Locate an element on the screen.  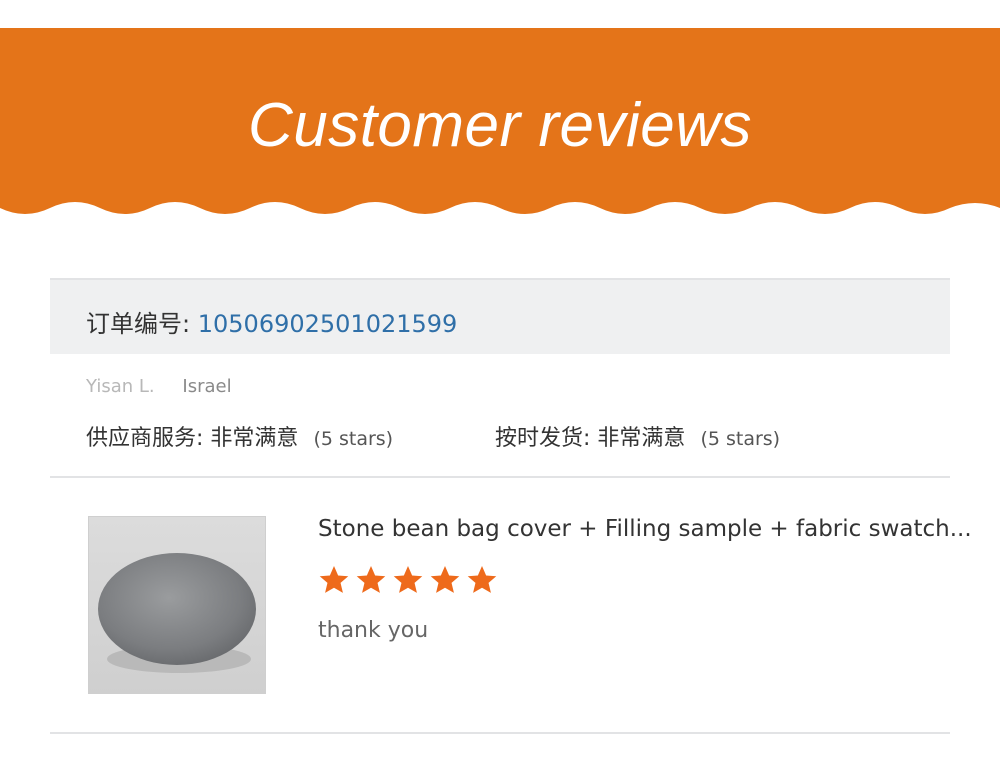
rating-label: 按时发货: is located at coordinates (543, 438).